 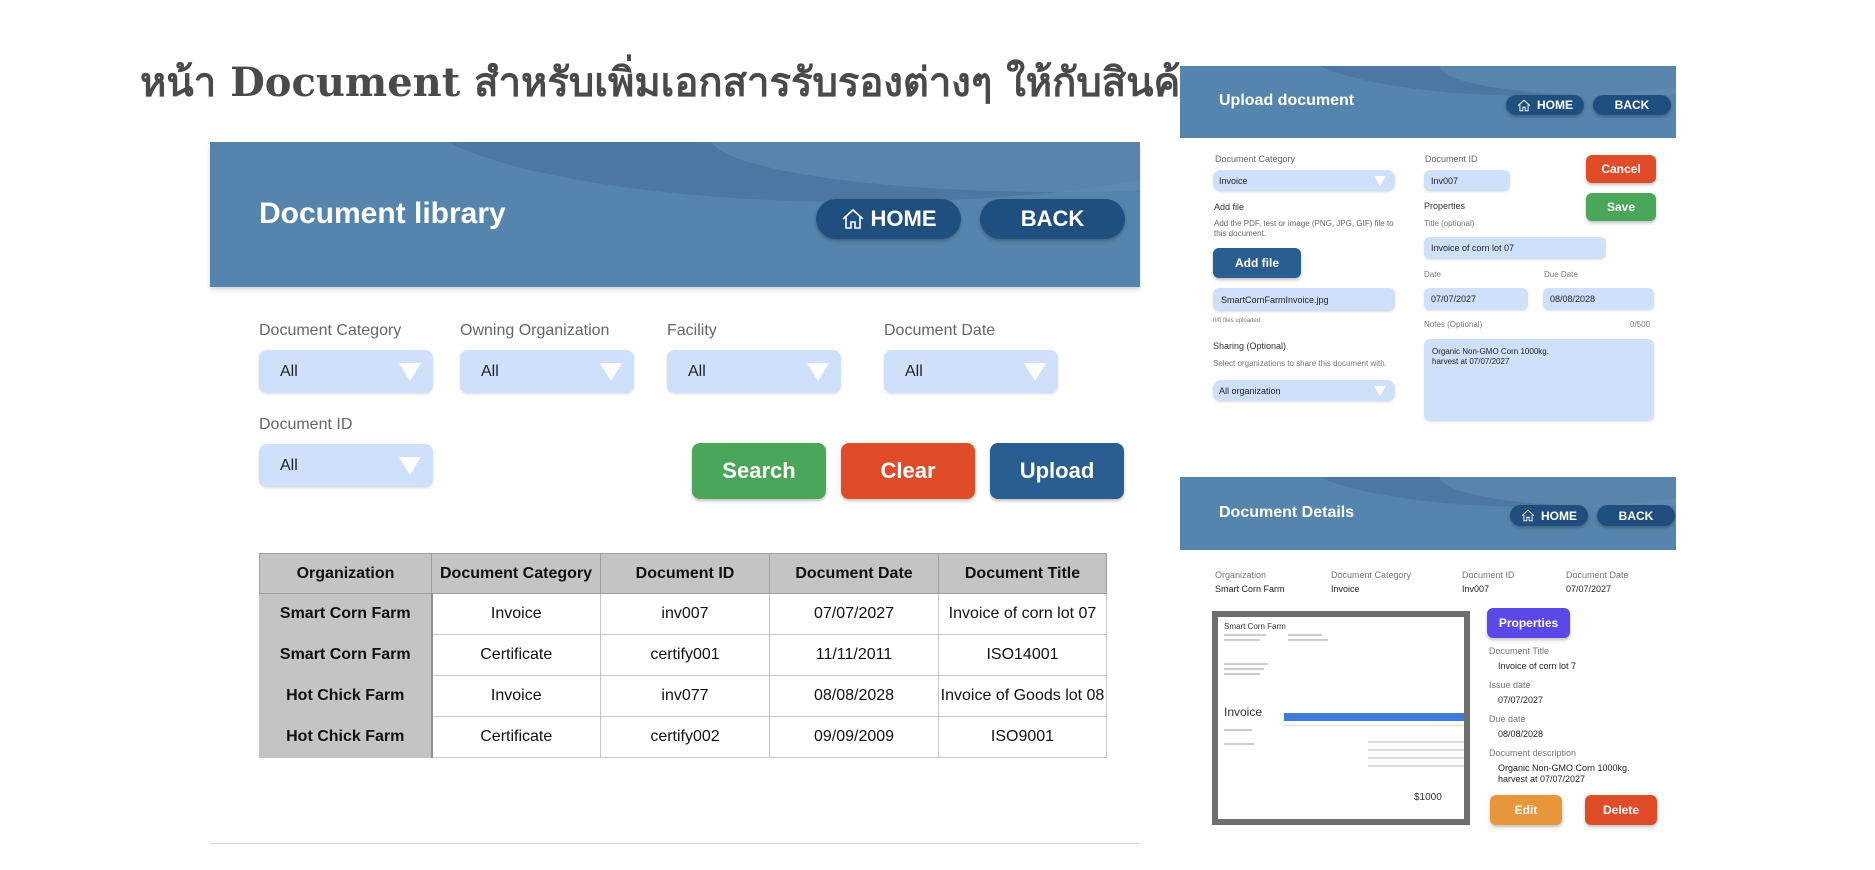 What do you see at coordinates (1453, 324) in the screenshot?
I see `notes-label: Notes (Optional)` at bounding box center [1453, 324].